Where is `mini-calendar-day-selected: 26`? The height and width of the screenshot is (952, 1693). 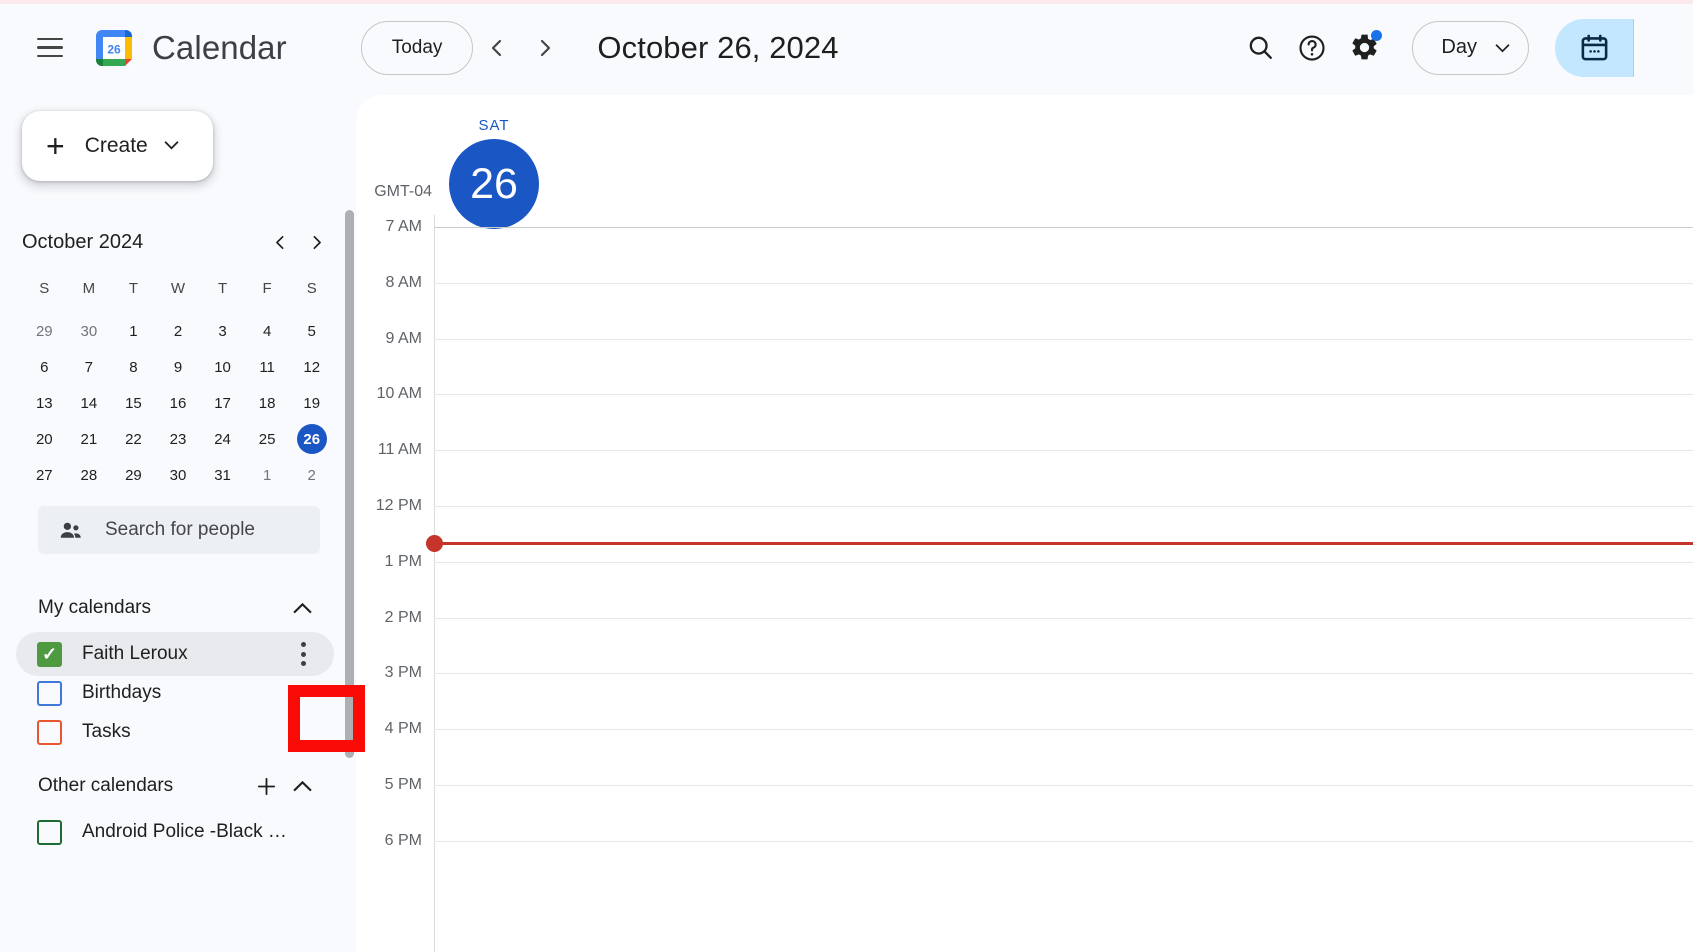 mini-calendar-day-selected: 26 is located at coordinates (311, 439).